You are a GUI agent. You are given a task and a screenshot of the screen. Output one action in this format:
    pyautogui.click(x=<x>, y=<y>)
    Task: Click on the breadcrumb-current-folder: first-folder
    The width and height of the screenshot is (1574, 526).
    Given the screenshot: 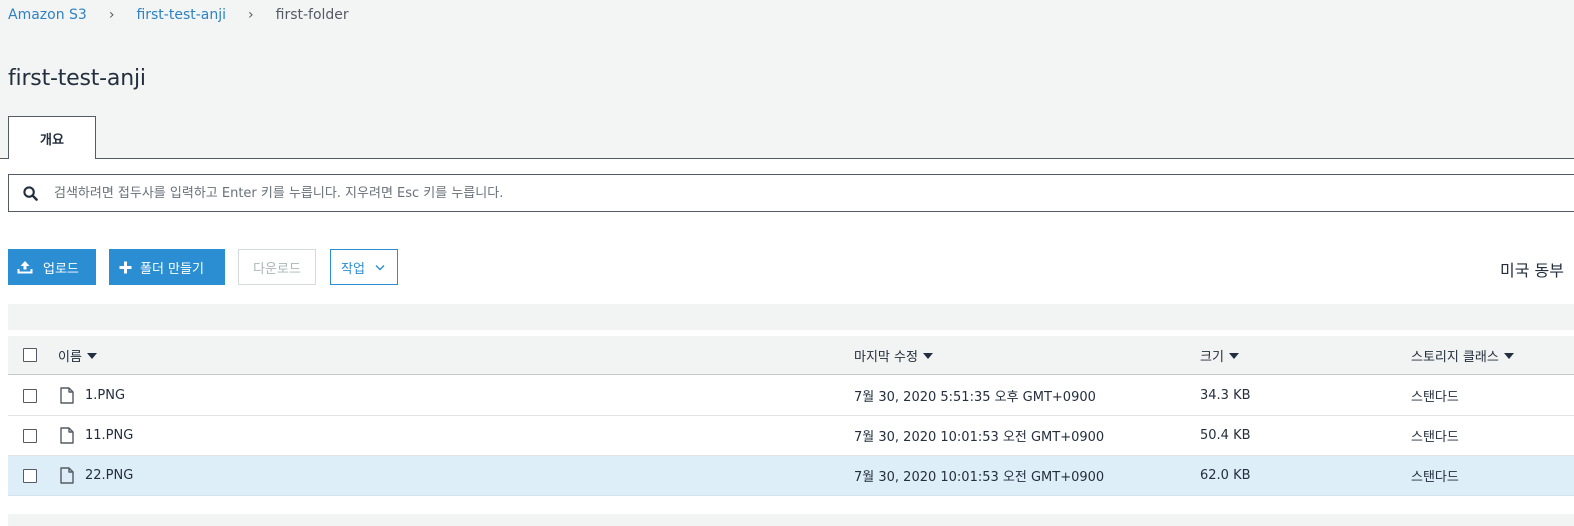 What is the action you would take?
    pyautogui.click(x=312, y=15)
    